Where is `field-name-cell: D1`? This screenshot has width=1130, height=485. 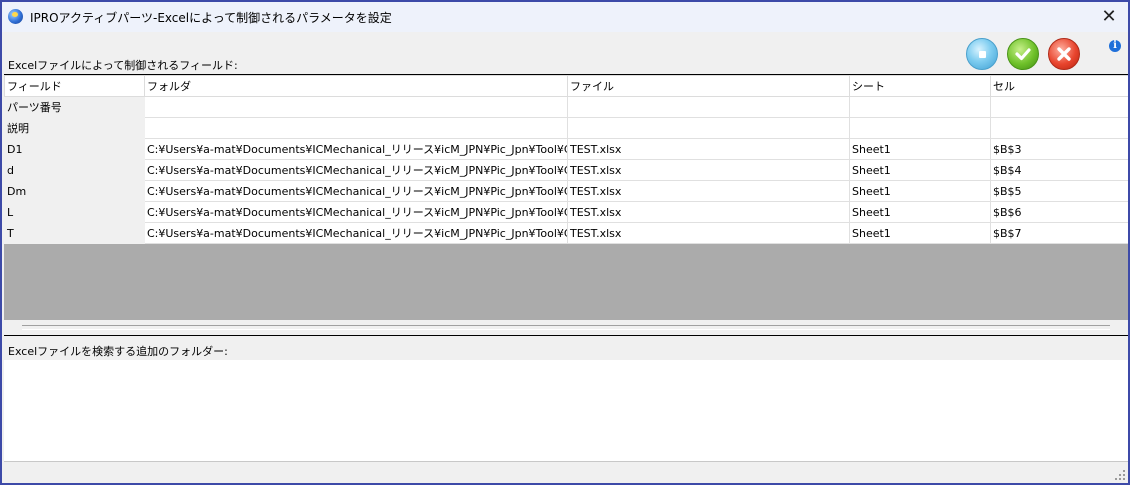
field-name-cell: D1 is located at coordinates (74, 149).